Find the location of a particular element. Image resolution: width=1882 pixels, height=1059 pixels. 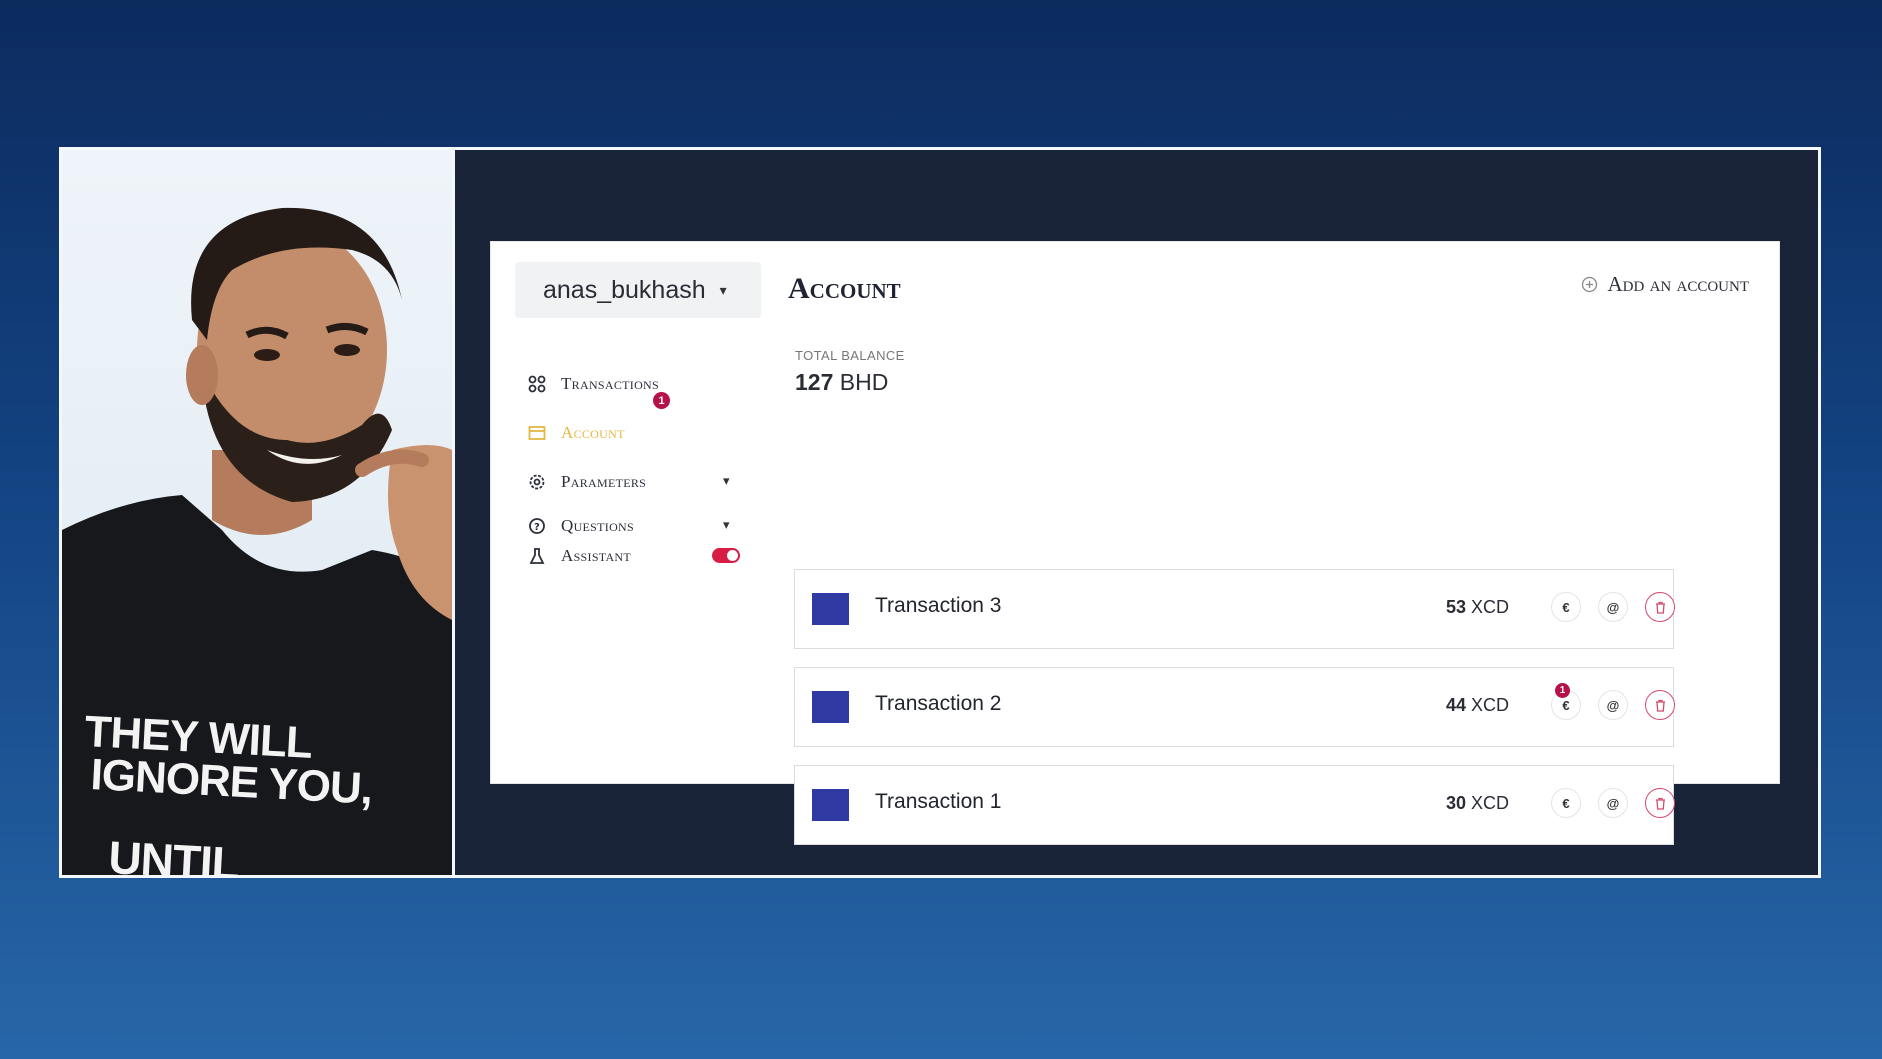

sidebar-item-assistant: Assistant is located at coordinates (579, 556).